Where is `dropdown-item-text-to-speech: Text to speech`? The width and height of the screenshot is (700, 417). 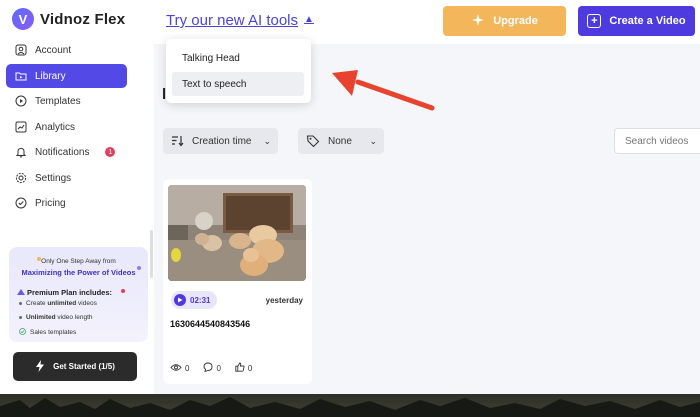 dropdown-item-text-to-speech: Text to speech is located at coordinates (238, 84).